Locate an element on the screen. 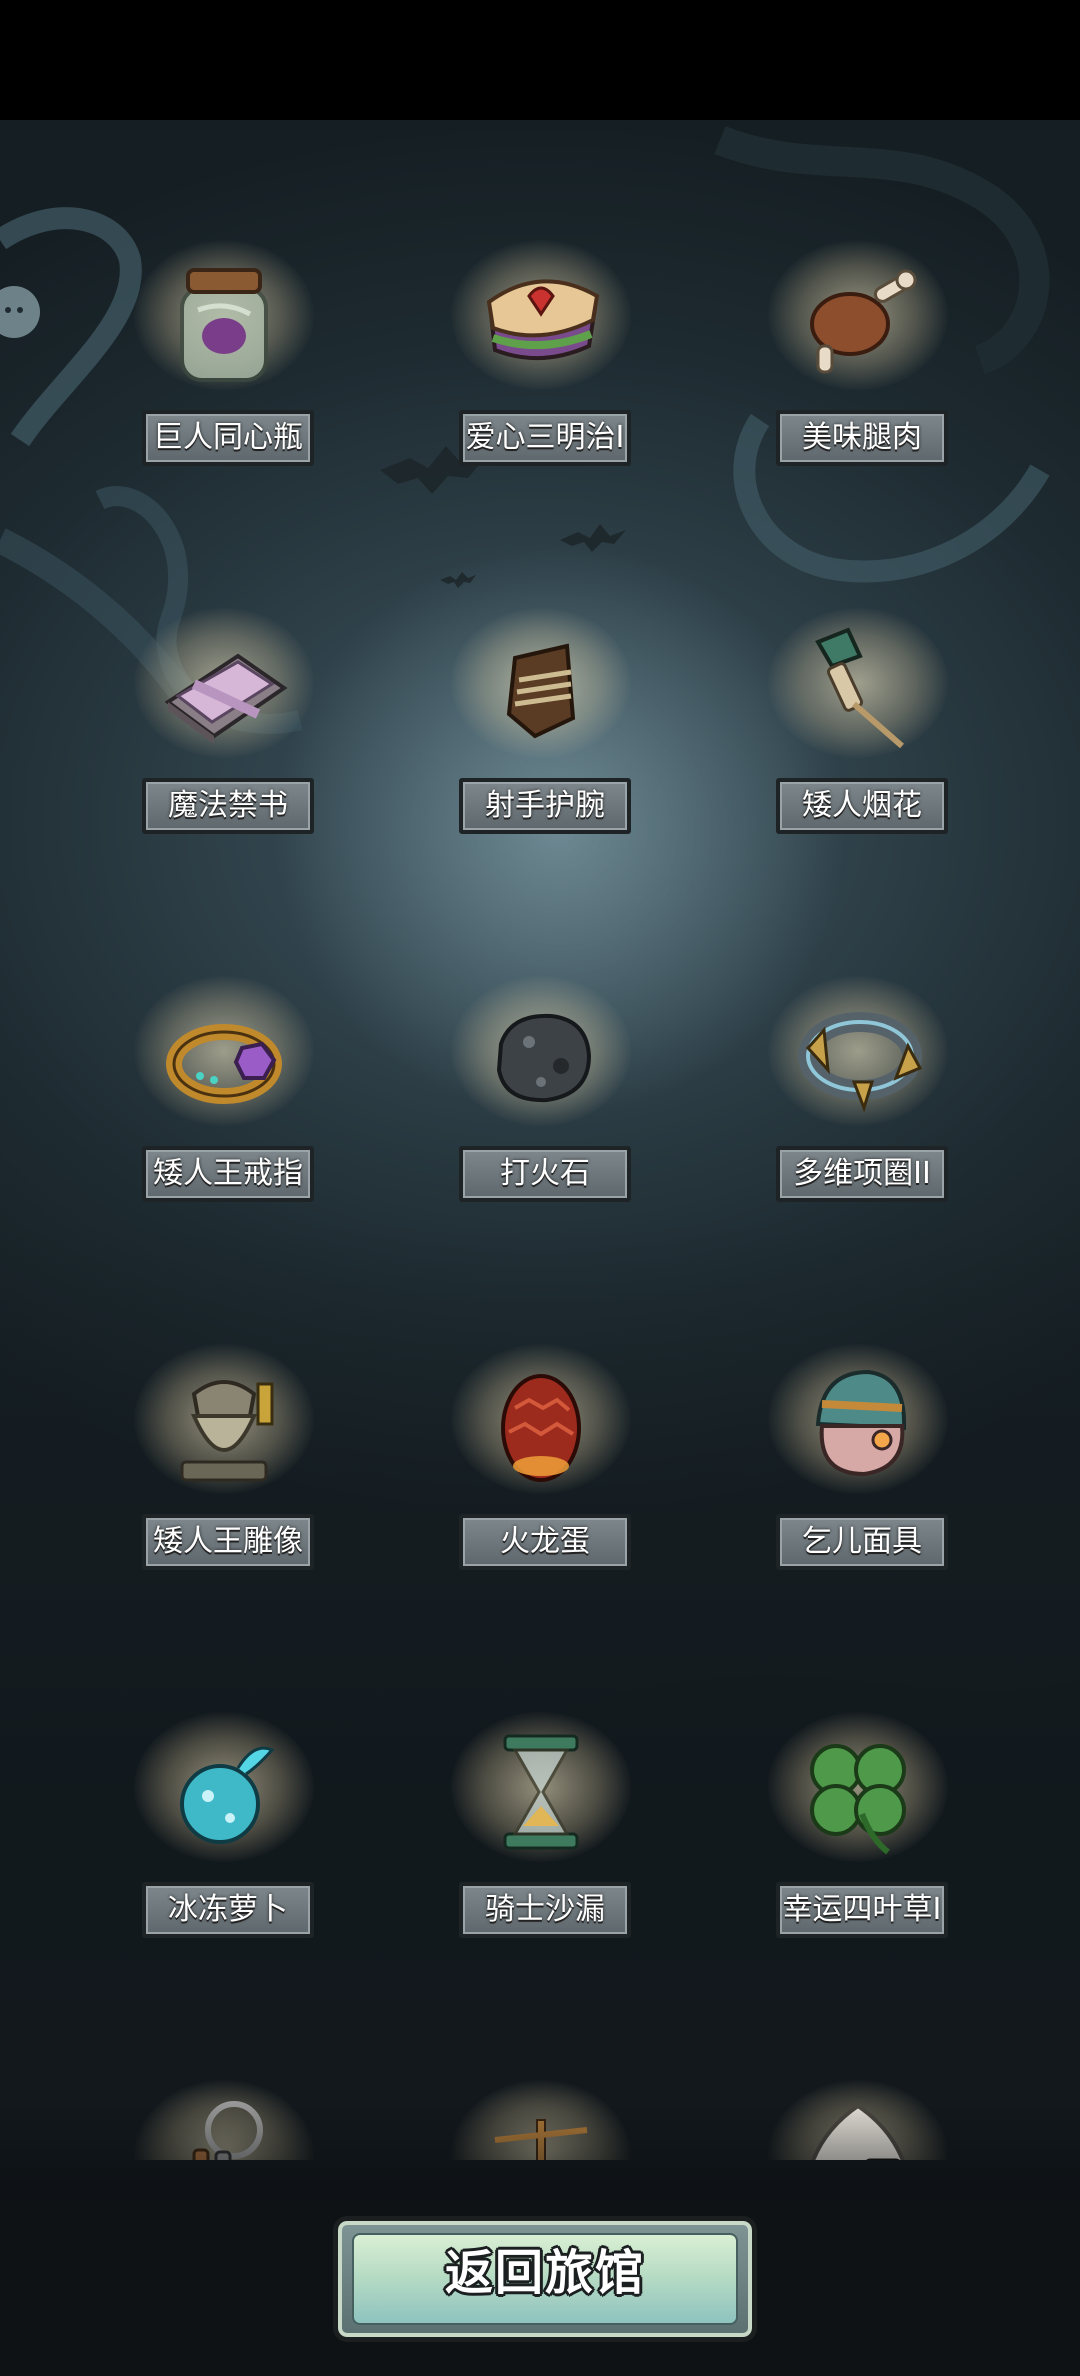 The width and height of the screenshot is (1080, 2376). item-card: 冰冻萝卜 is located at coordinates (224, 1800).